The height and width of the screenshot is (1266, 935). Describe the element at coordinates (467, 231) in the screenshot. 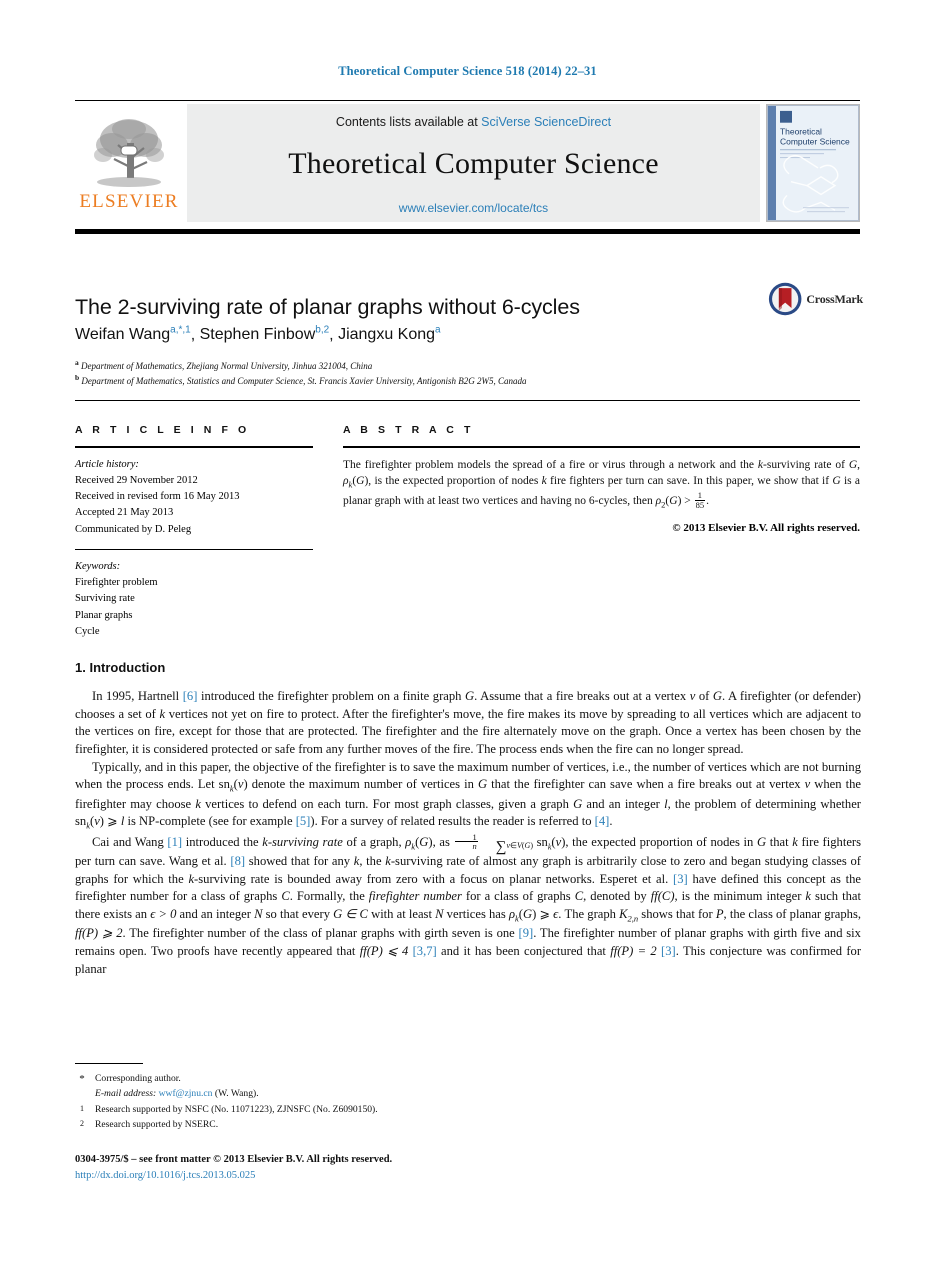

I see `masthead-bottom-rule` at that location.